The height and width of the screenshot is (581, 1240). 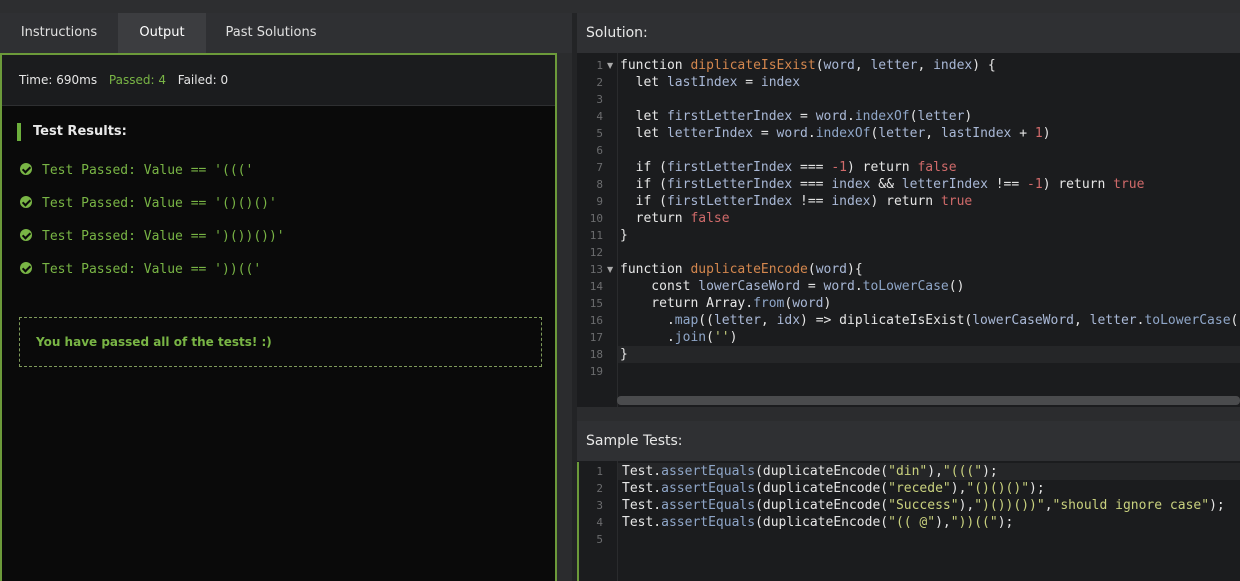 I want to click on check-circle-icon, so click(x=26, y=235).